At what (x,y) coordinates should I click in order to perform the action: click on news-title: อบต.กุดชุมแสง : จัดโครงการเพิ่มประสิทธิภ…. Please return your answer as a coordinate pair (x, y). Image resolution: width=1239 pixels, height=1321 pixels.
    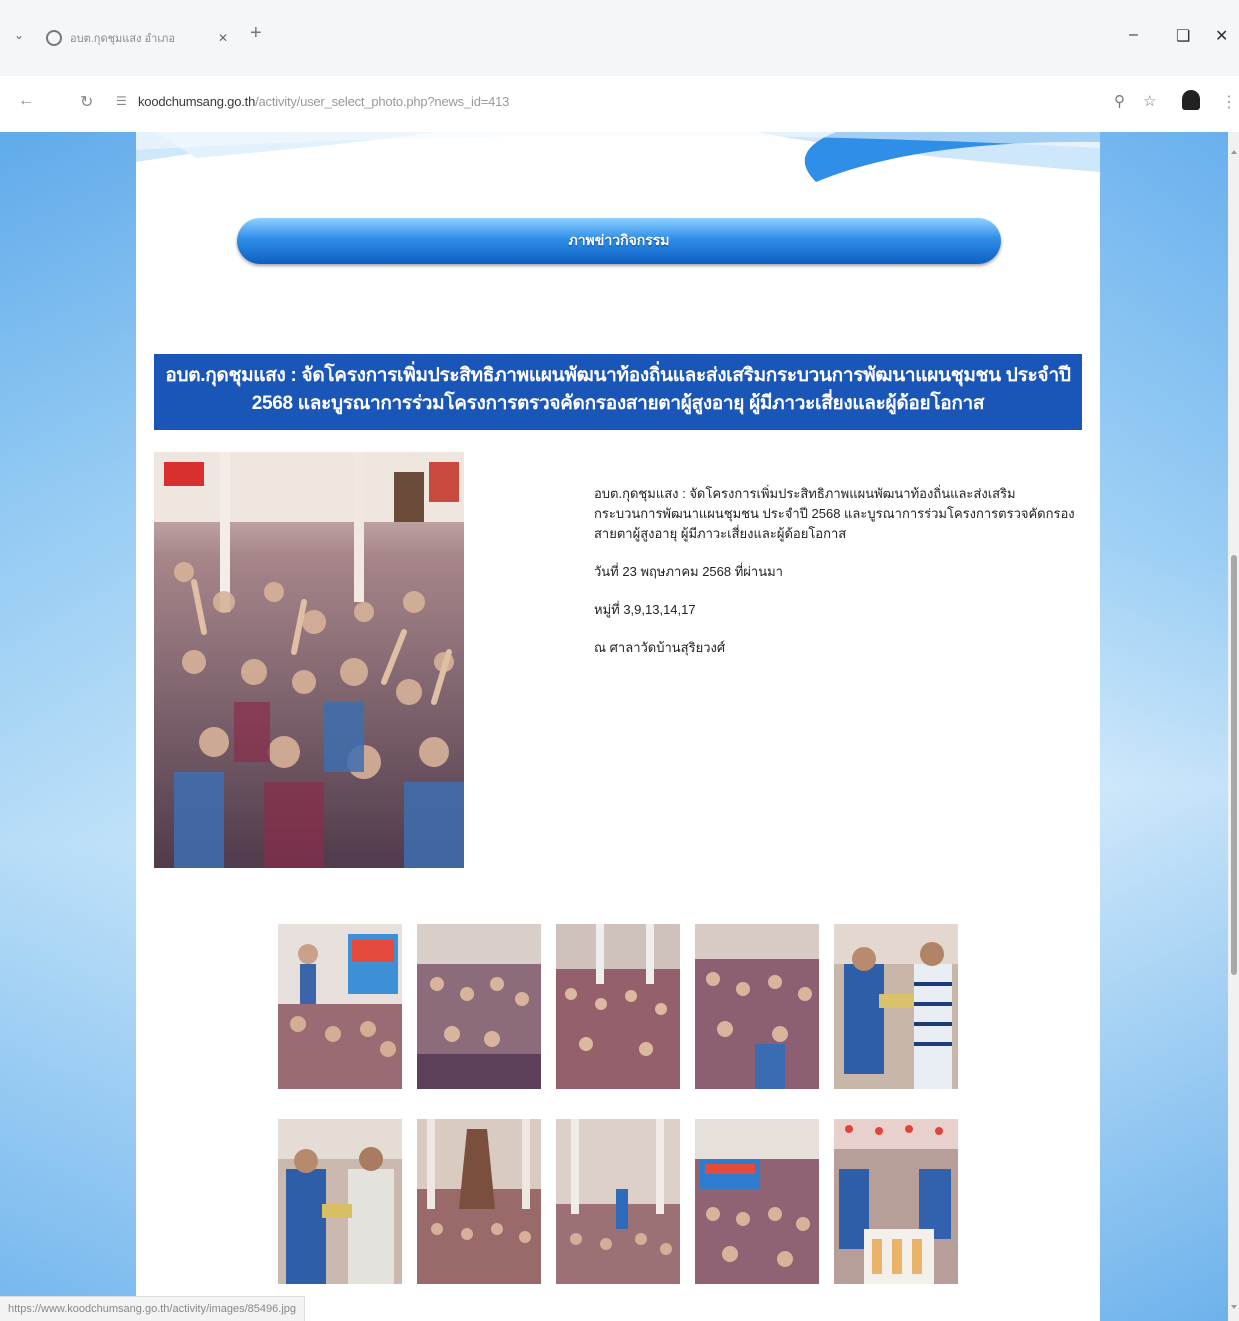
    Looking at the image, I should click on (618, 392).